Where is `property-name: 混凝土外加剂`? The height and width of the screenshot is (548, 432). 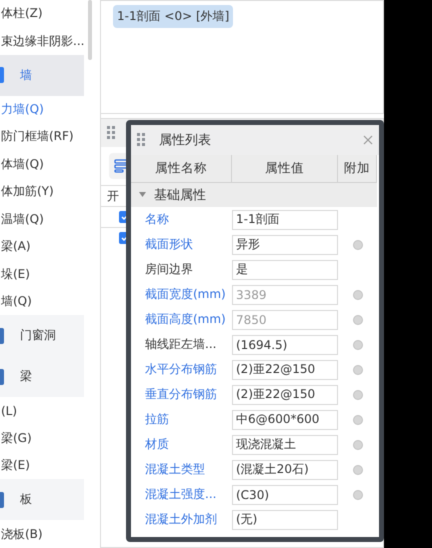
property-name: 混凝土外加剂 is located at coordinates (181, 519).